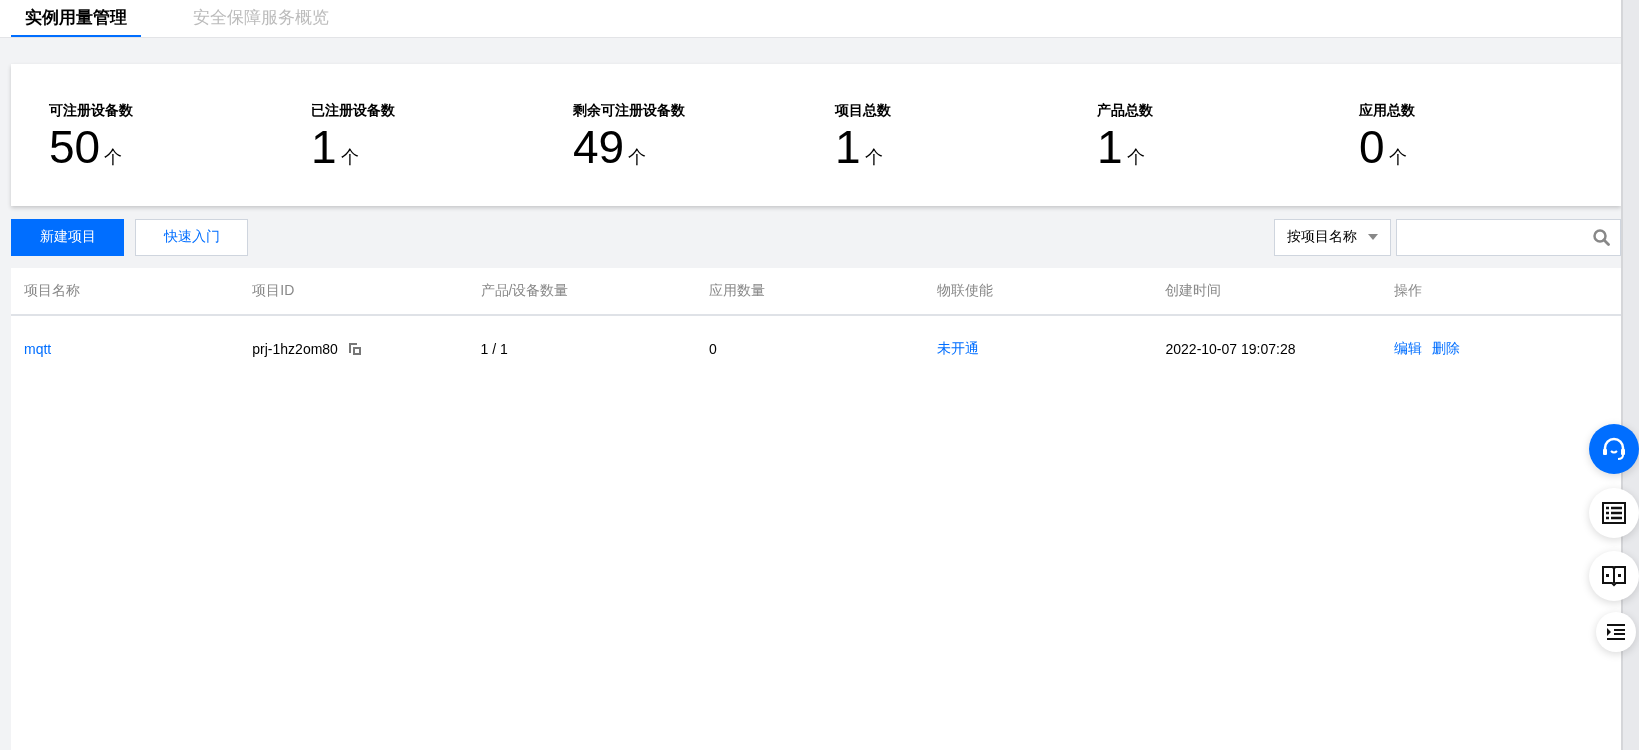 This screenshot has height=750, width=1639. What do you see at coordinates (524, 291) in the screenshot?
I see `column-header: 产品/设备数量` at bounding box center [524, 291].